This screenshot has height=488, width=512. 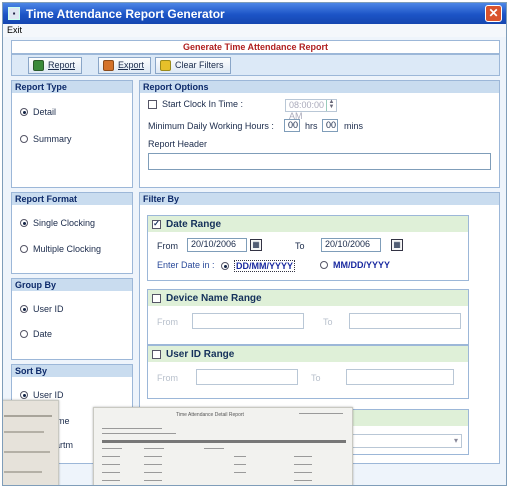 What do you see at coordinates (254, 13) in the screenshot?
I see `title-bar: ▪ Time Attendance Report Generator ✕` at bounding box center [254, 13].